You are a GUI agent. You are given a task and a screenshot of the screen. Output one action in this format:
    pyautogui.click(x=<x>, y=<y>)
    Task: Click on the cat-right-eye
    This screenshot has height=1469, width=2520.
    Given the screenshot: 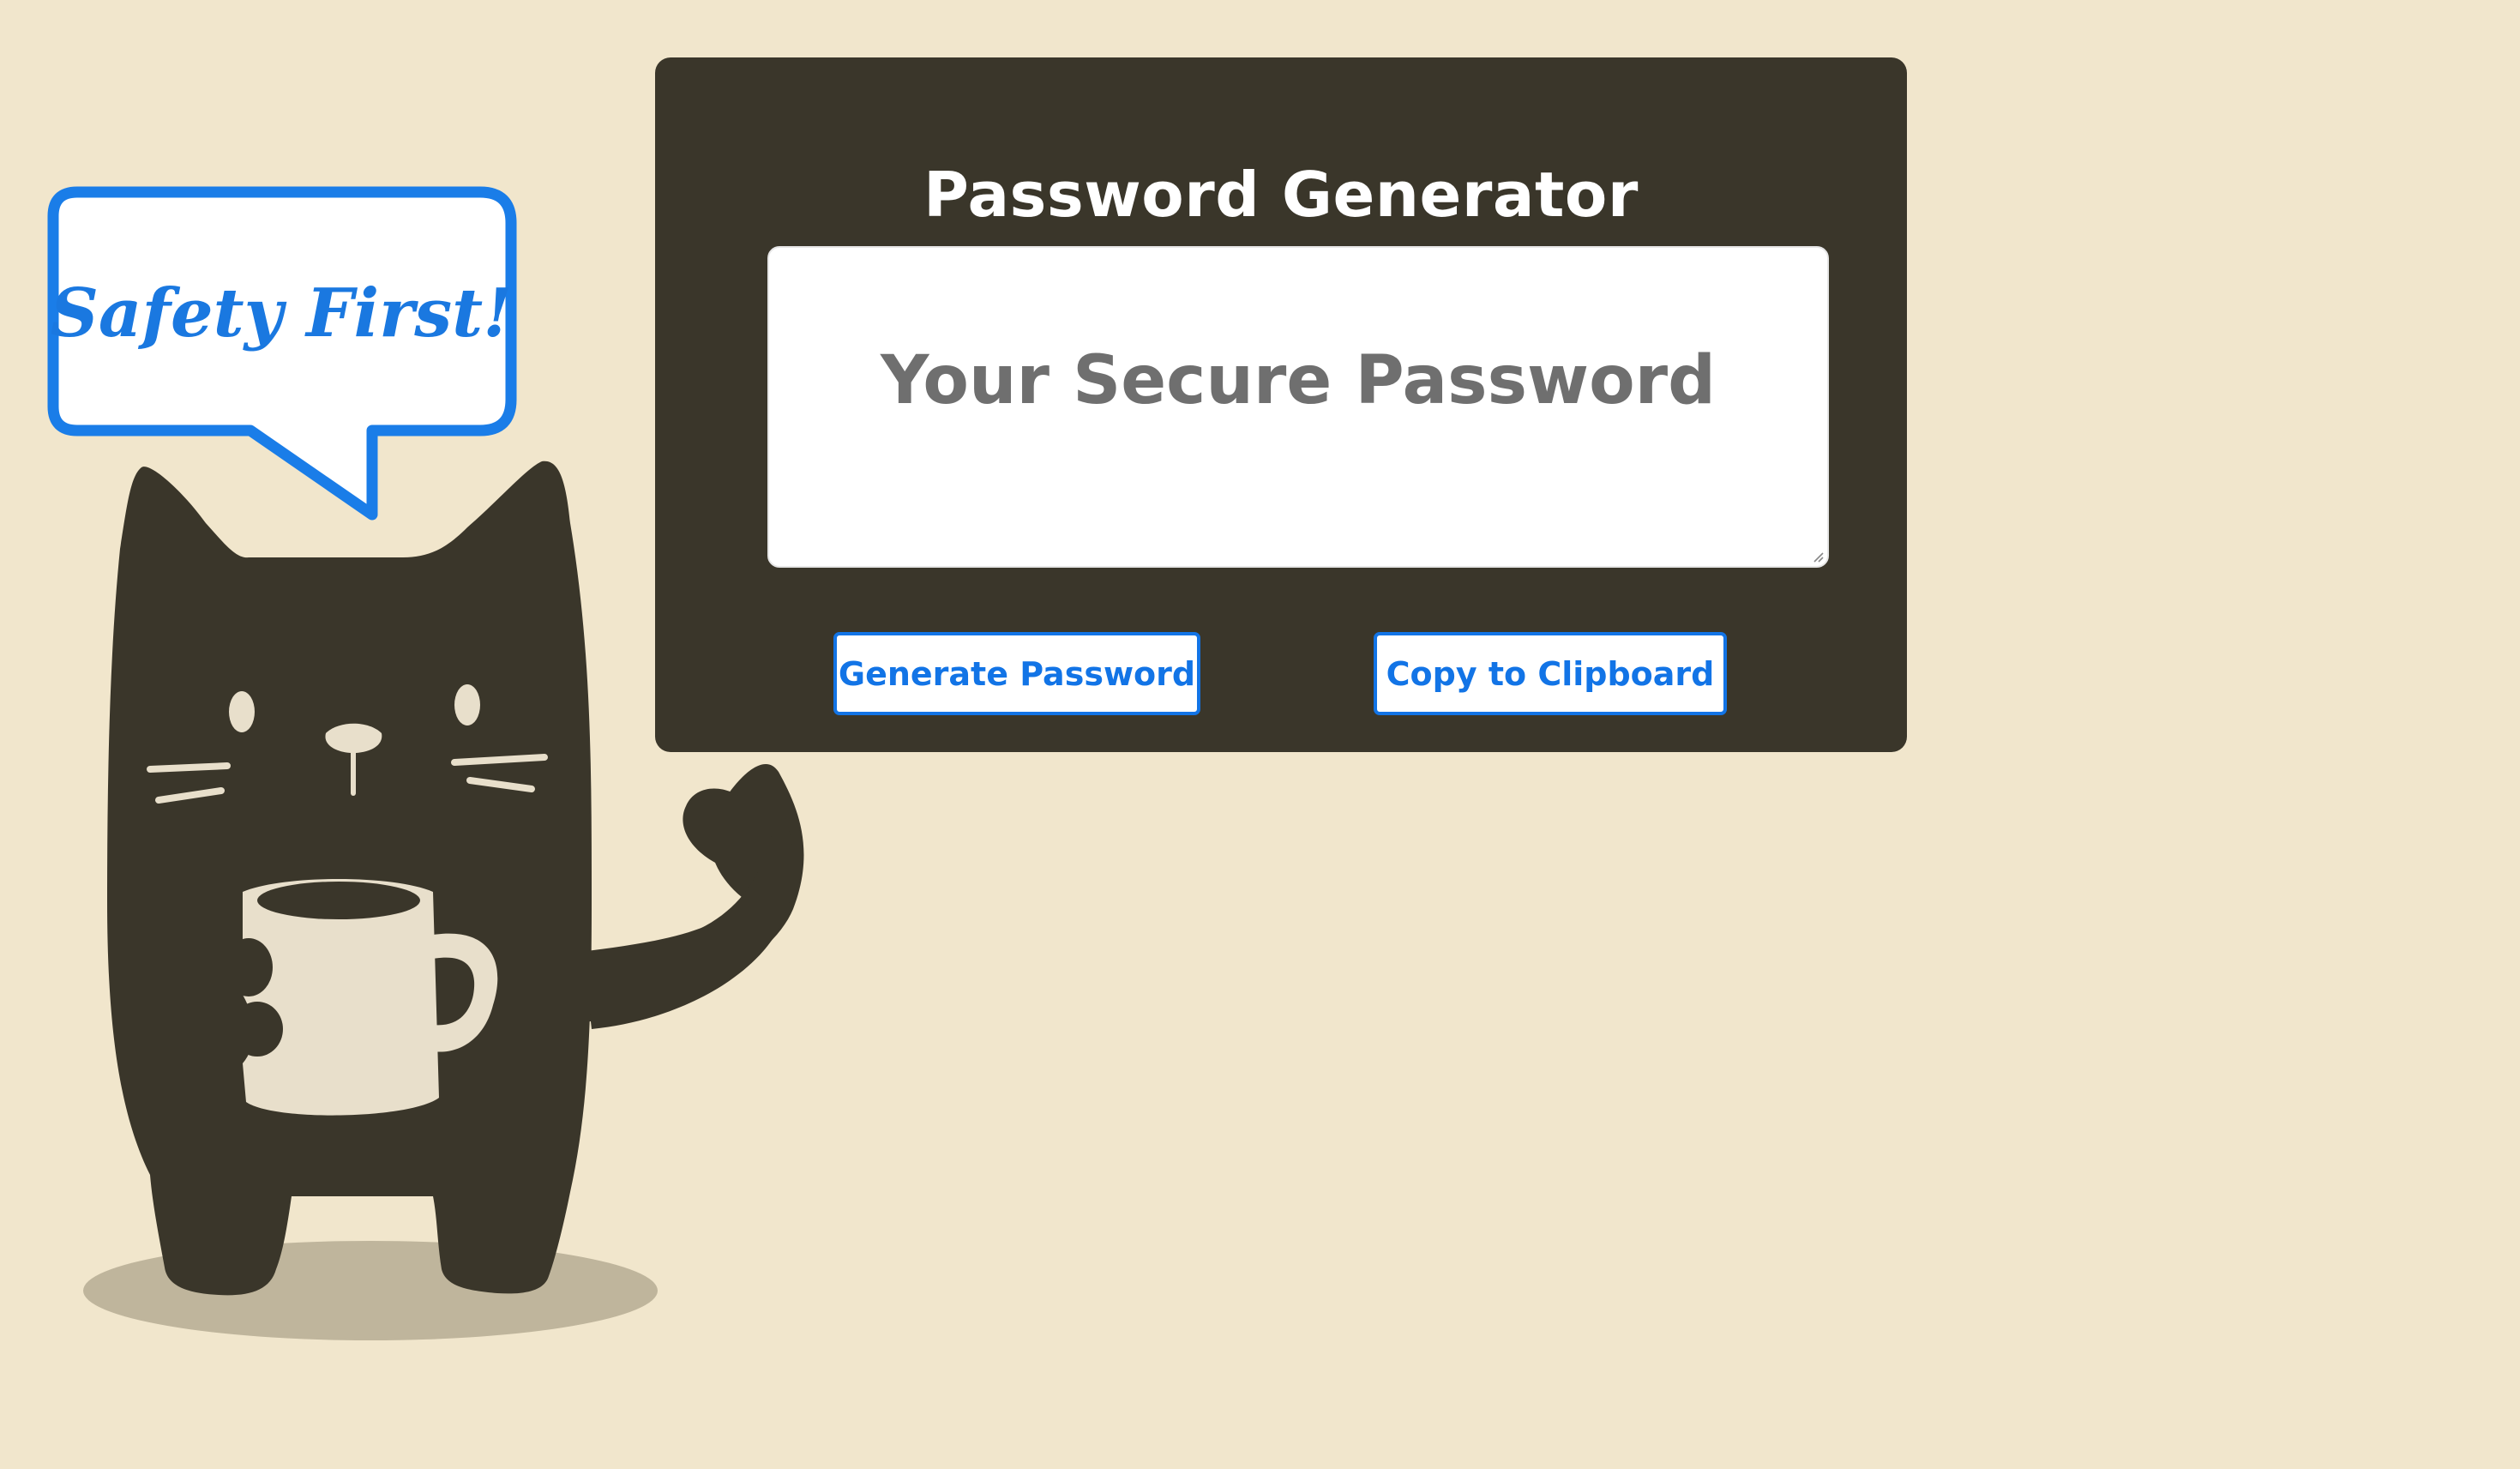 What is the action you would take?
    pyautogui.click(x=467, y=704)
    